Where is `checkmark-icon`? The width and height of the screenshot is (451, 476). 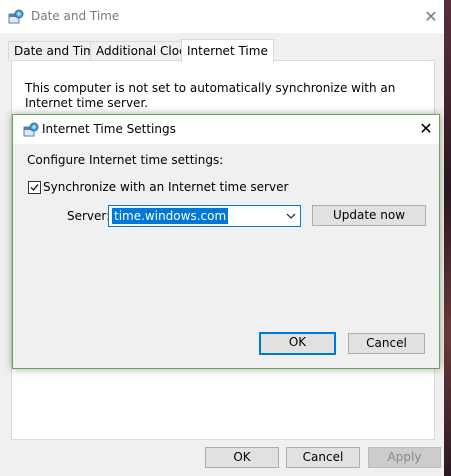 checkmark-icon is located at coordinates (34, 188).